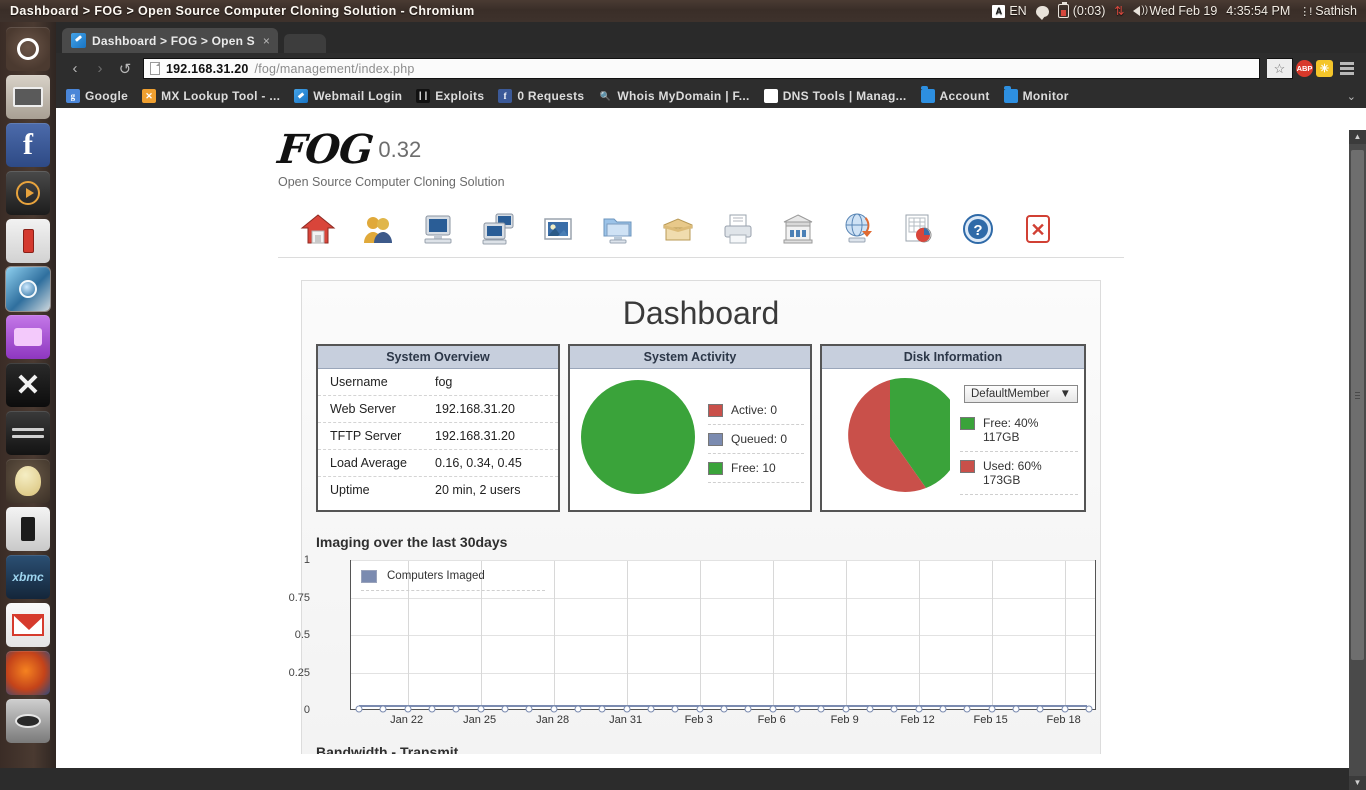  Describe the element at coordinates (28, 577) in the screenshot. I see `launcher-item-xbmc: xbmc` at that location.